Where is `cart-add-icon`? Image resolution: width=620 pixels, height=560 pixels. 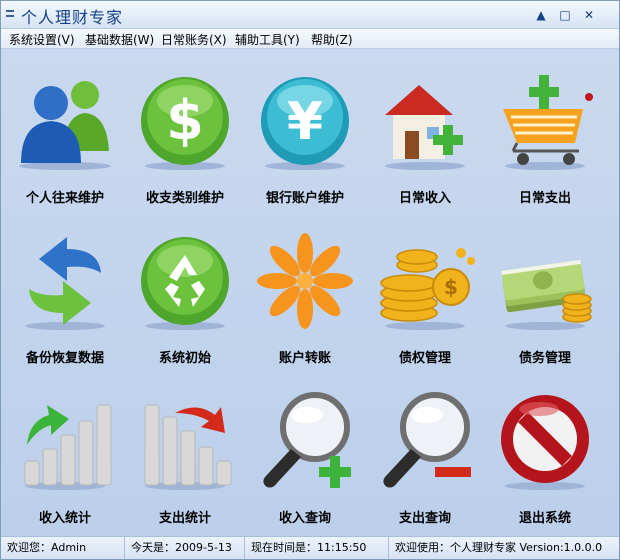 cart-add-icon is located at coordinates (548, 122).